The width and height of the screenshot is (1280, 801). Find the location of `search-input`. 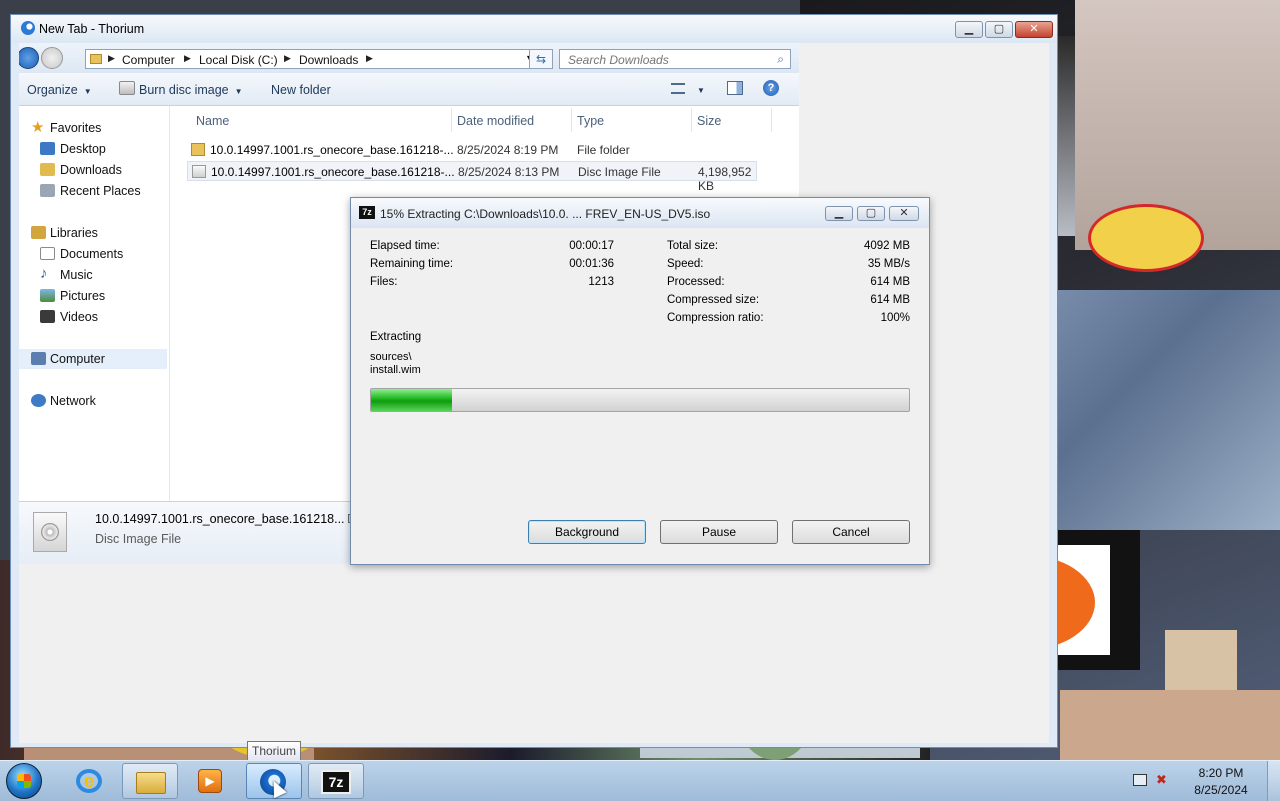

search-input is located at coordinates (668, 60).